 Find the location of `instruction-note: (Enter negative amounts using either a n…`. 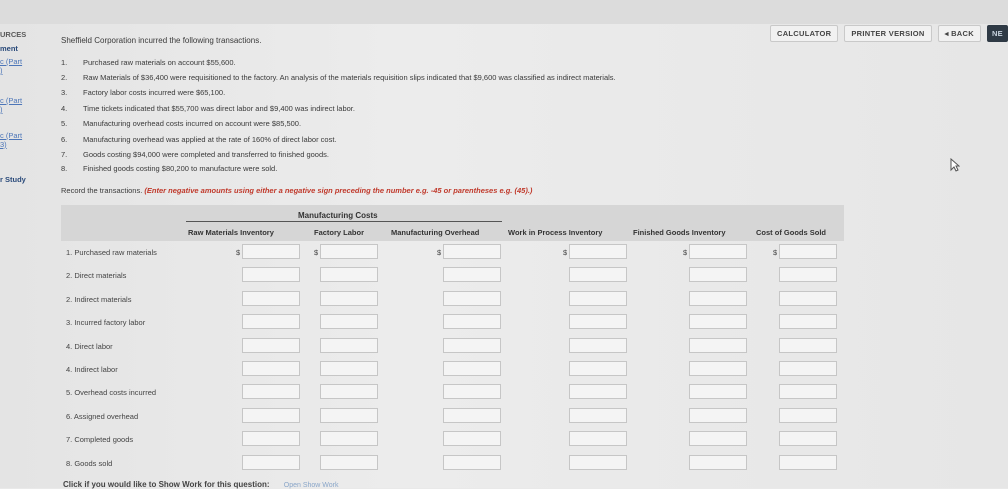

instruction-note: (Enter negative amounts using either a n… is located at coordinates (338, 190).